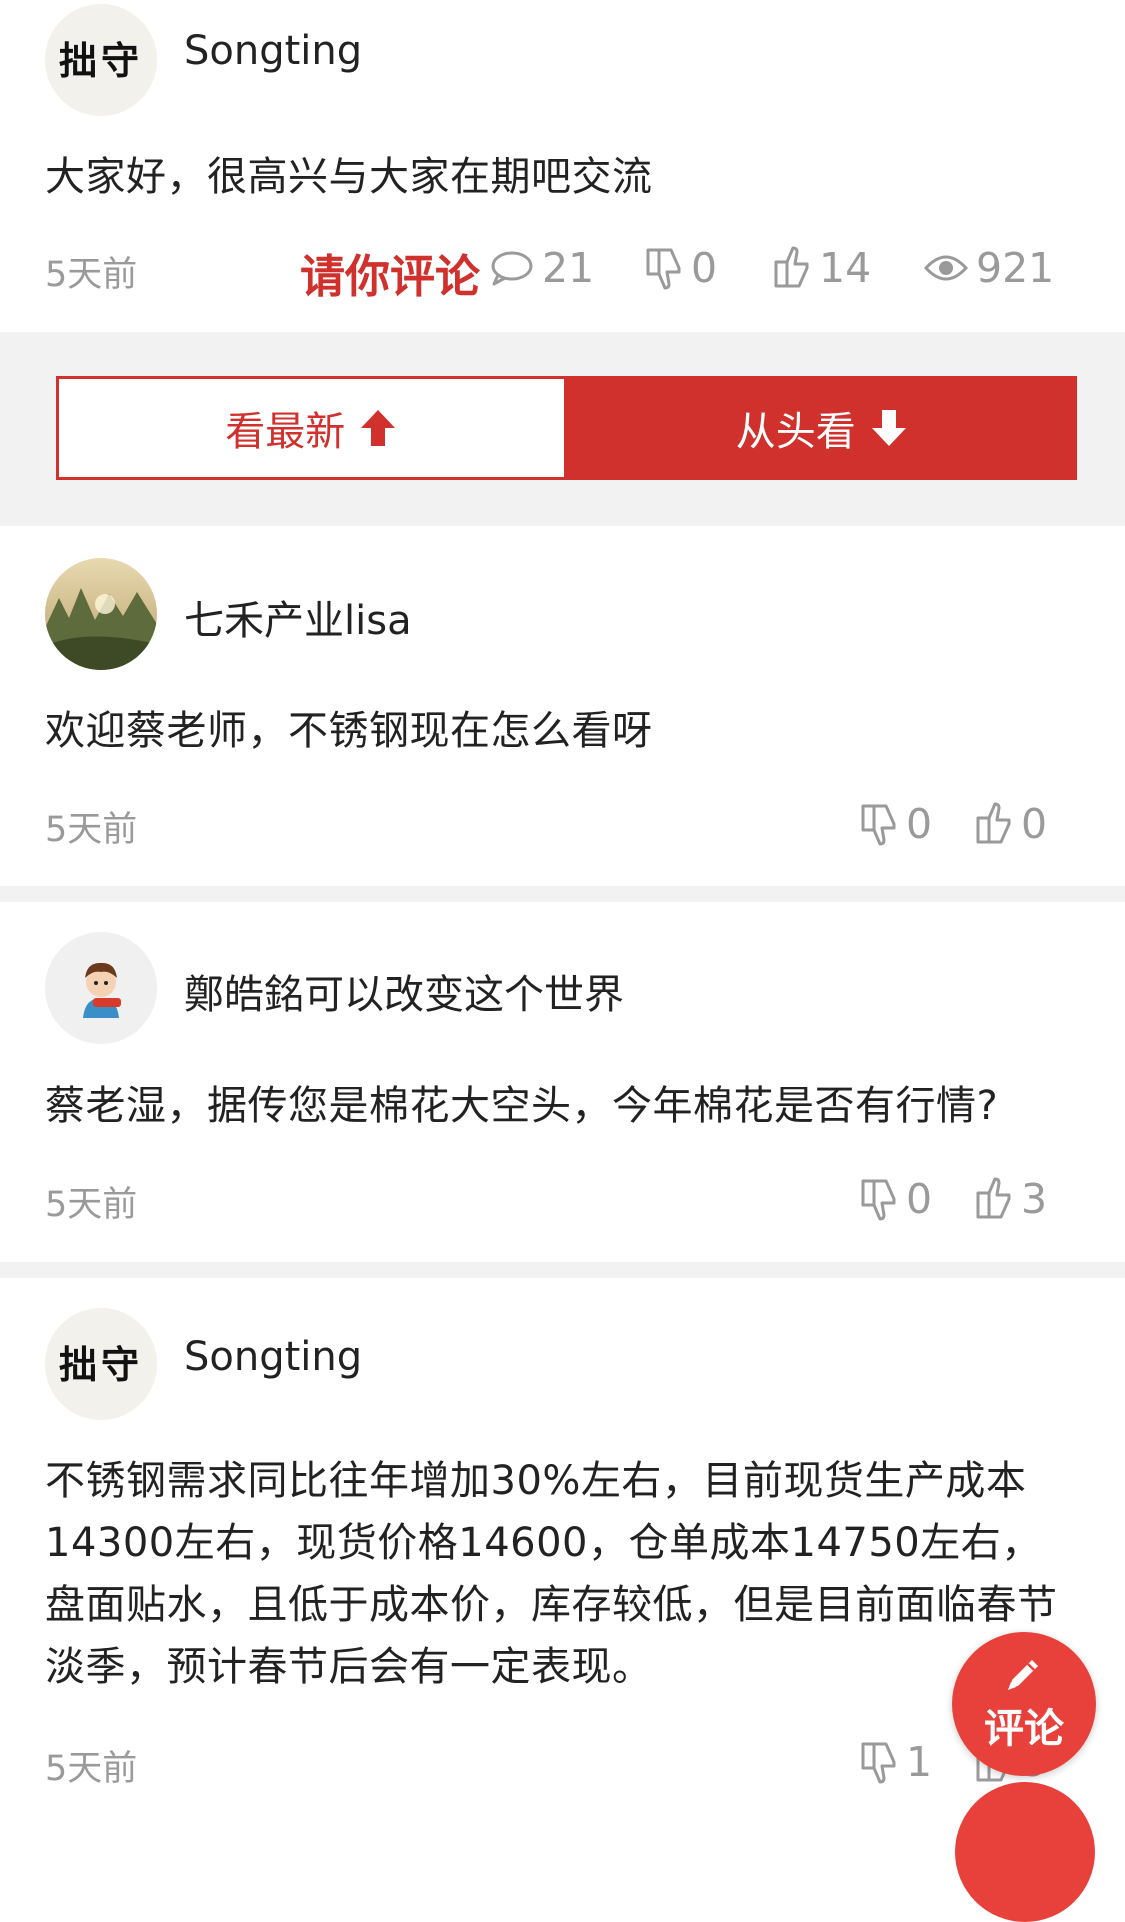  I want to click on arrow-down-icon, so click(888, 428).